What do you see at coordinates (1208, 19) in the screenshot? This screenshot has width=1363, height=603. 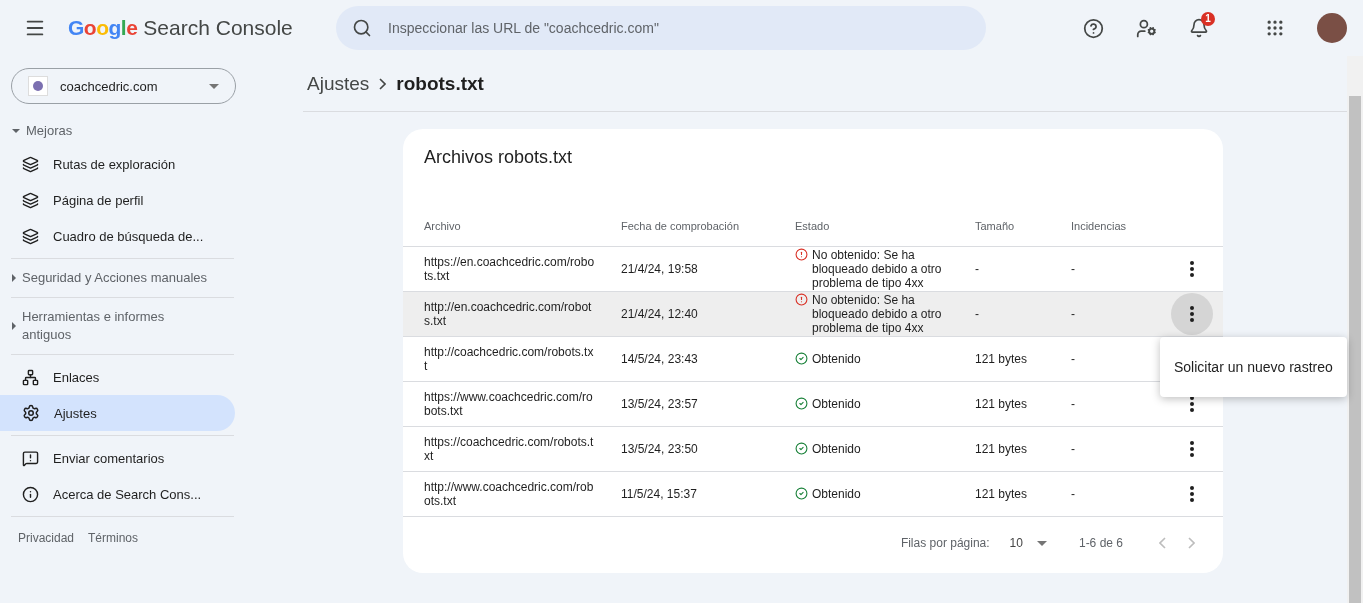 I see `notification-badge: 1` at bounding box center [1208, 19].